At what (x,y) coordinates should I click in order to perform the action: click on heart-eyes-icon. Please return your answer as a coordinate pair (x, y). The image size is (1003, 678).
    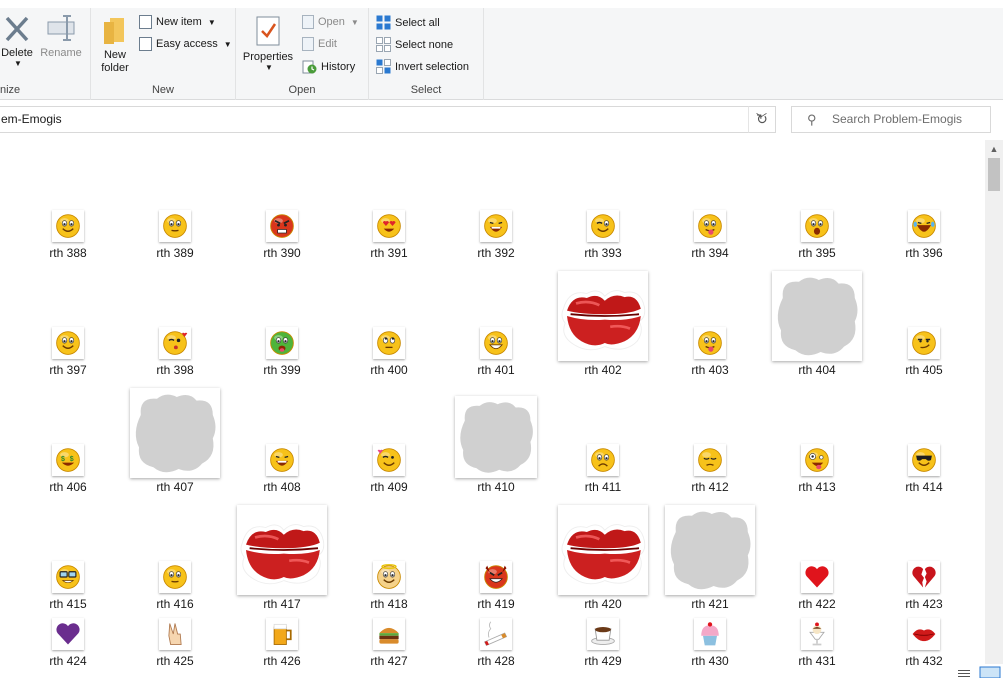
    Looking at the image, I should click on (389, 226).